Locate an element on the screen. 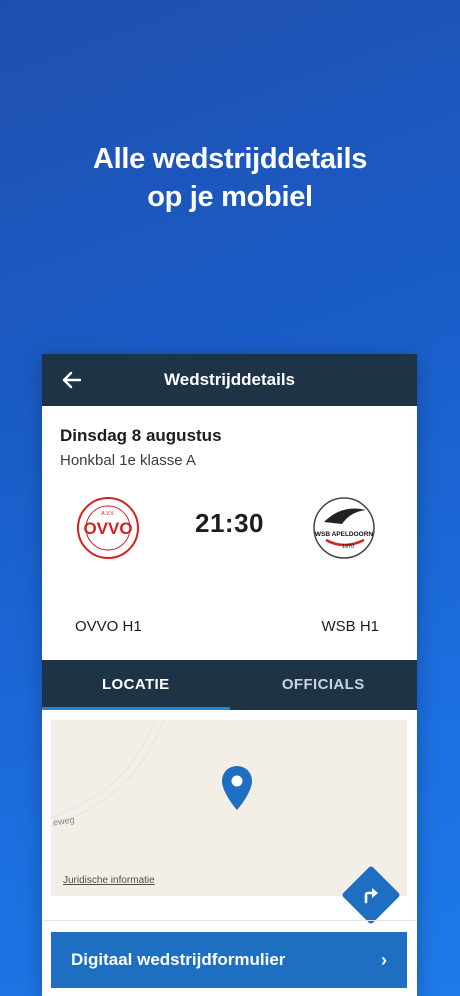 This screenshot has width=460, height=996. match-date: Dinsdag 8 augustus is located at coordinates (141, 435).